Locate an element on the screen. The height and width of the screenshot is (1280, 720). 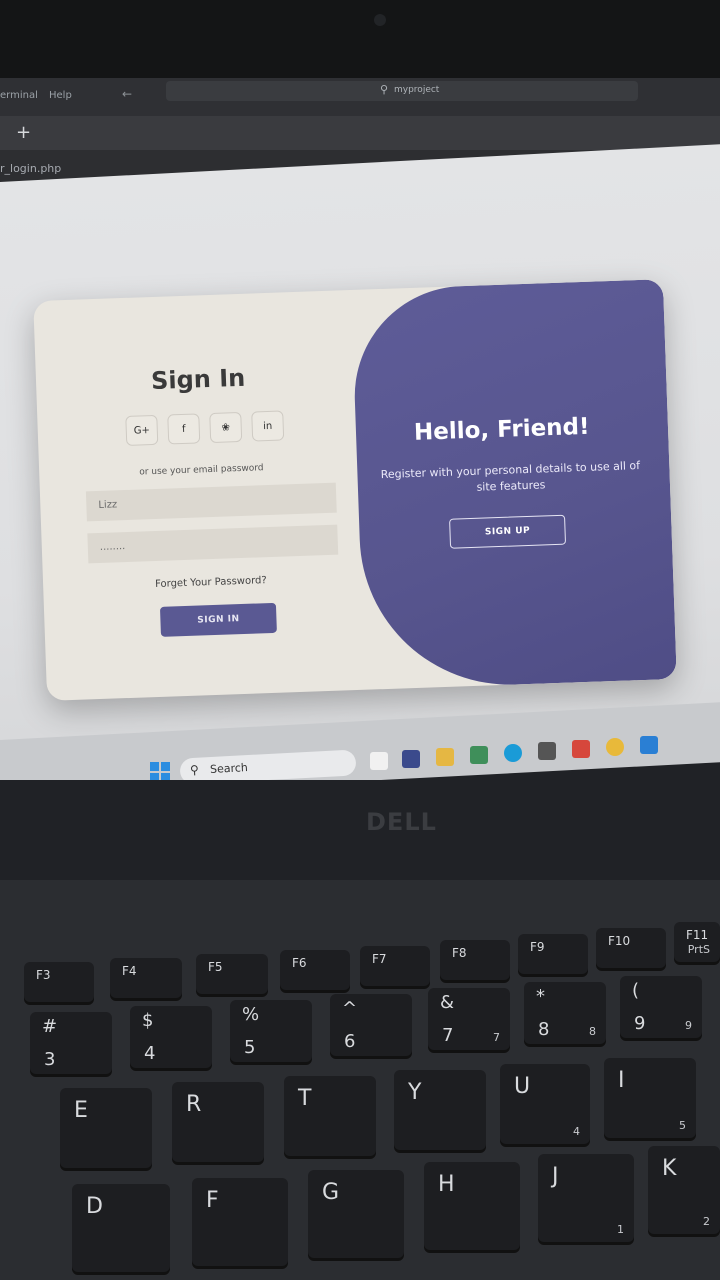
vscode-icon is located at coordinates (649, 745).